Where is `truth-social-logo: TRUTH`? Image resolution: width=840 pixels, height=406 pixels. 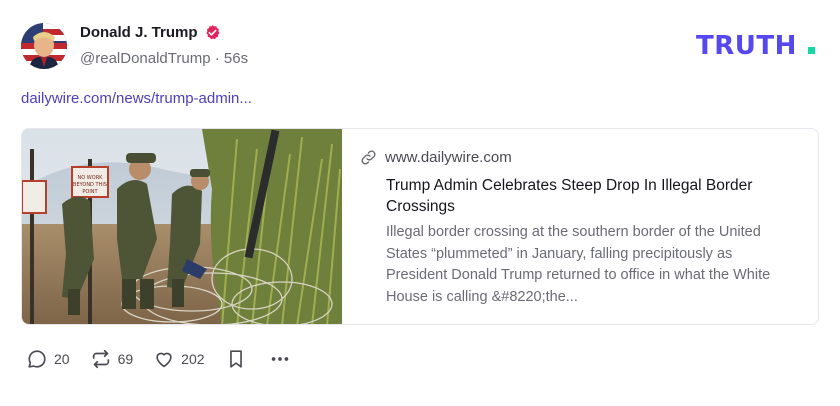
truth-social-logo: TRUTH is located at coordinates (758, 45).